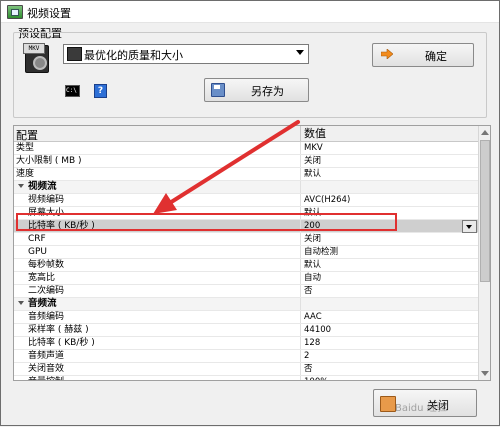 The height and width of the screenshot is (427, 500). I want to click on annotation-arrow, so click(226, 167).